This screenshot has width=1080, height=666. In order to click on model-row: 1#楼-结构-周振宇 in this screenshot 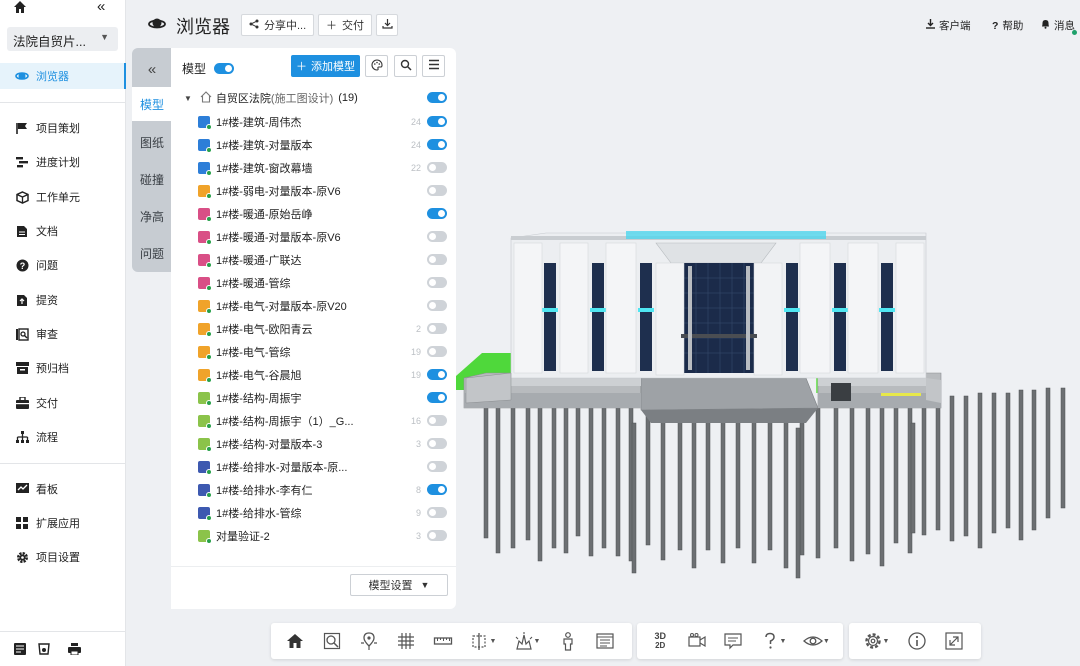, I will do `click(322, 398)`.